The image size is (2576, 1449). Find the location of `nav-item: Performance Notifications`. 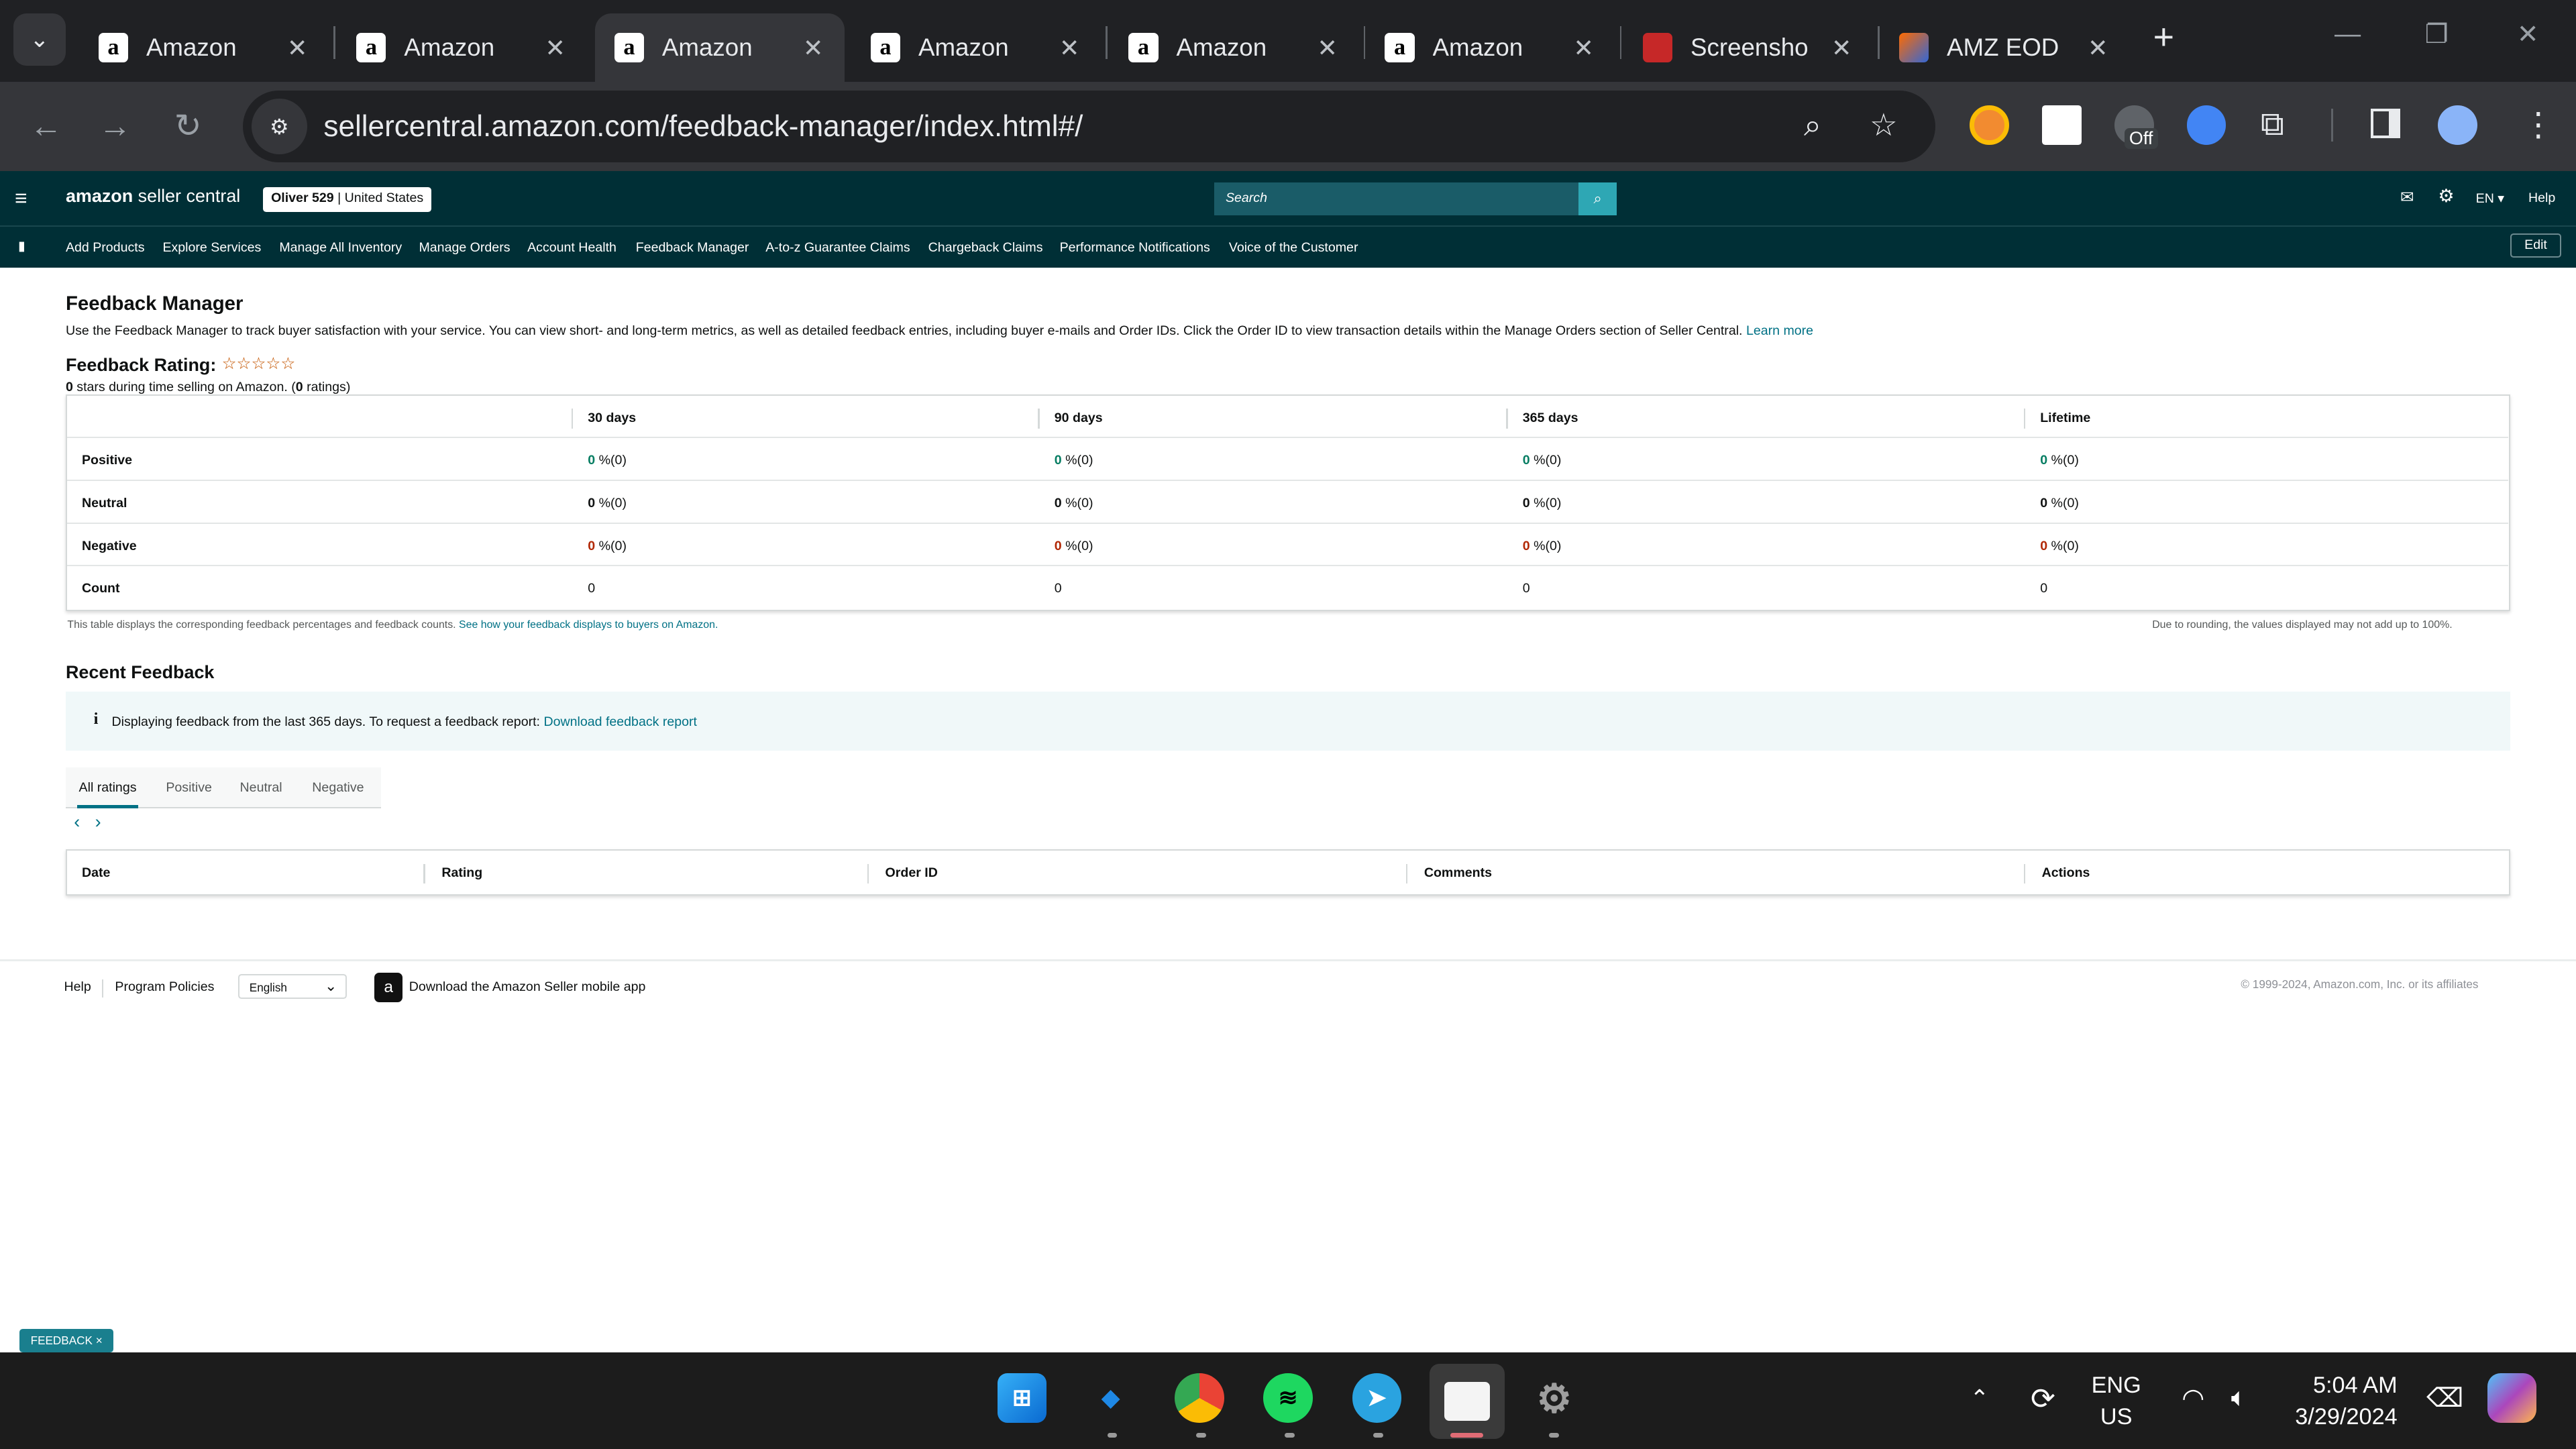

nav-item: Performance Notifications is located at coordinates (1135, 248).